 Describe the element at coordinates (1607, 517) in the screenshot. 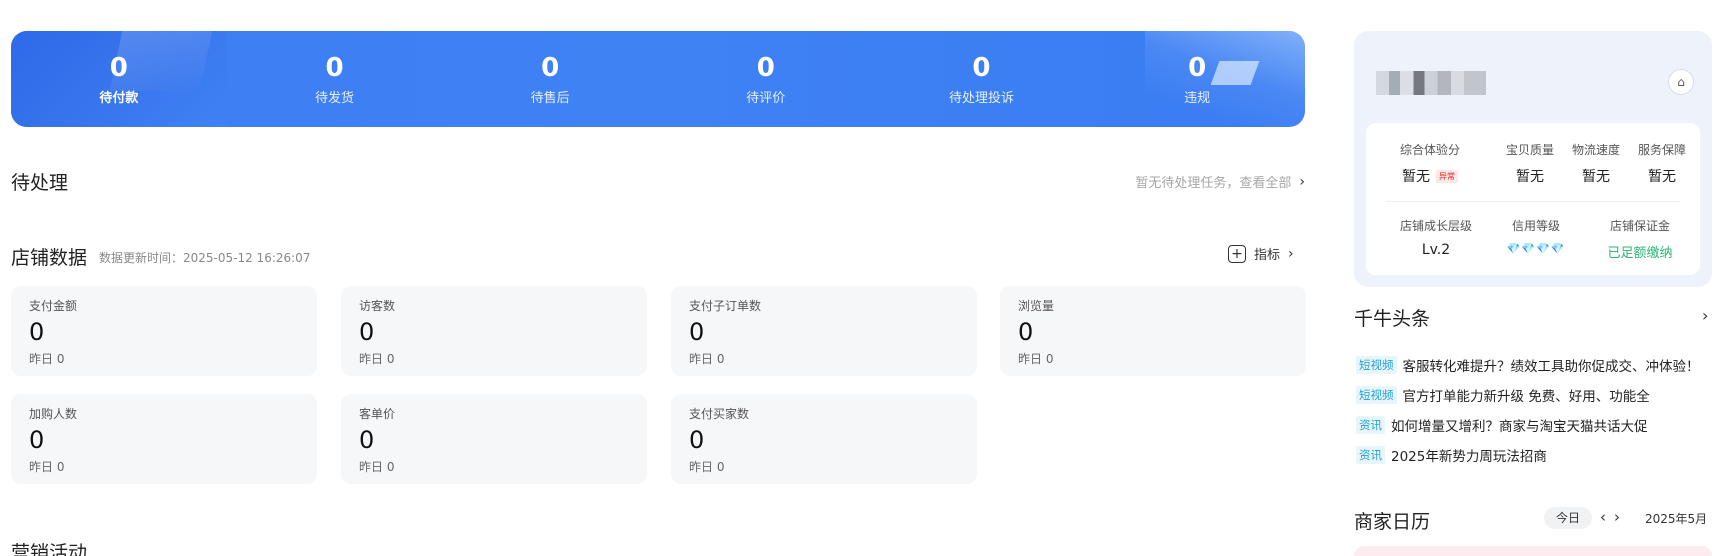

I see `chevron-left-icon: ‹` at that location.